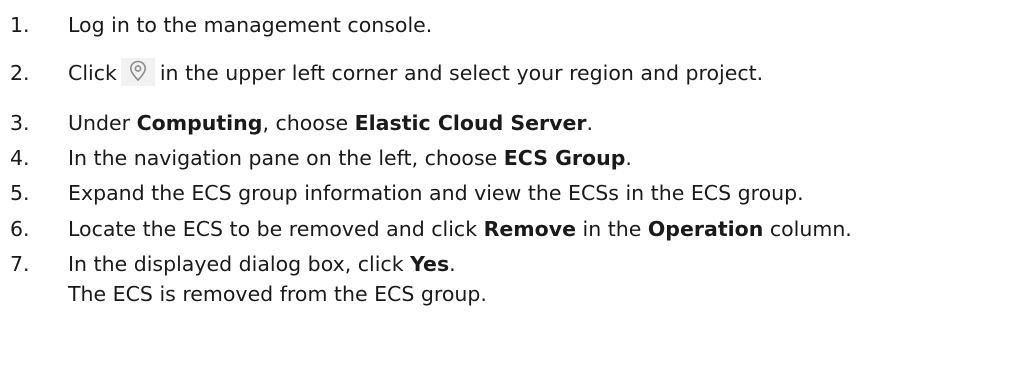  Describe the element at coordinates (199, 123) in the screenshot. I see `ui-term-computing: Computing` at that location.